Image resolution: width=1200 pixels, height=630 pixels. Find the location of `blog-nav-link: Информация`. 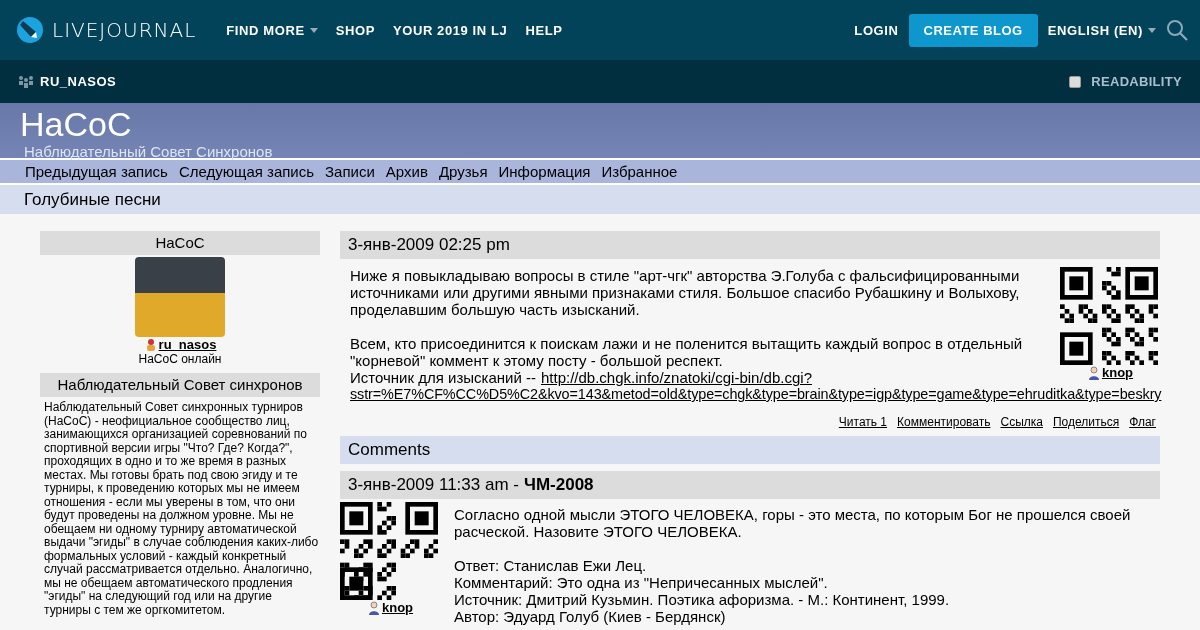

blog-nav-link: Информация is located at coordinates (544, 171).